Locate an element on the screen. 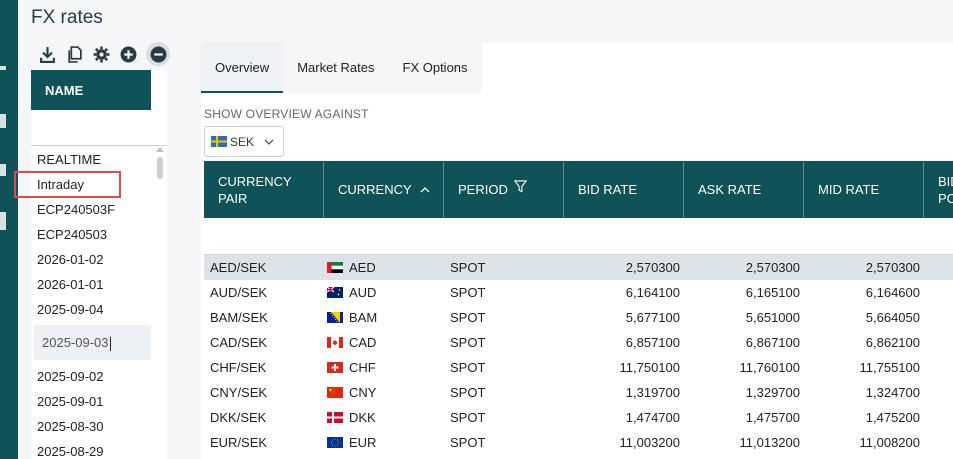 The width and height of the screenshot is (953, 459). cell-bid-rate-text: 11,750100 is located at coordinates (650, 367).